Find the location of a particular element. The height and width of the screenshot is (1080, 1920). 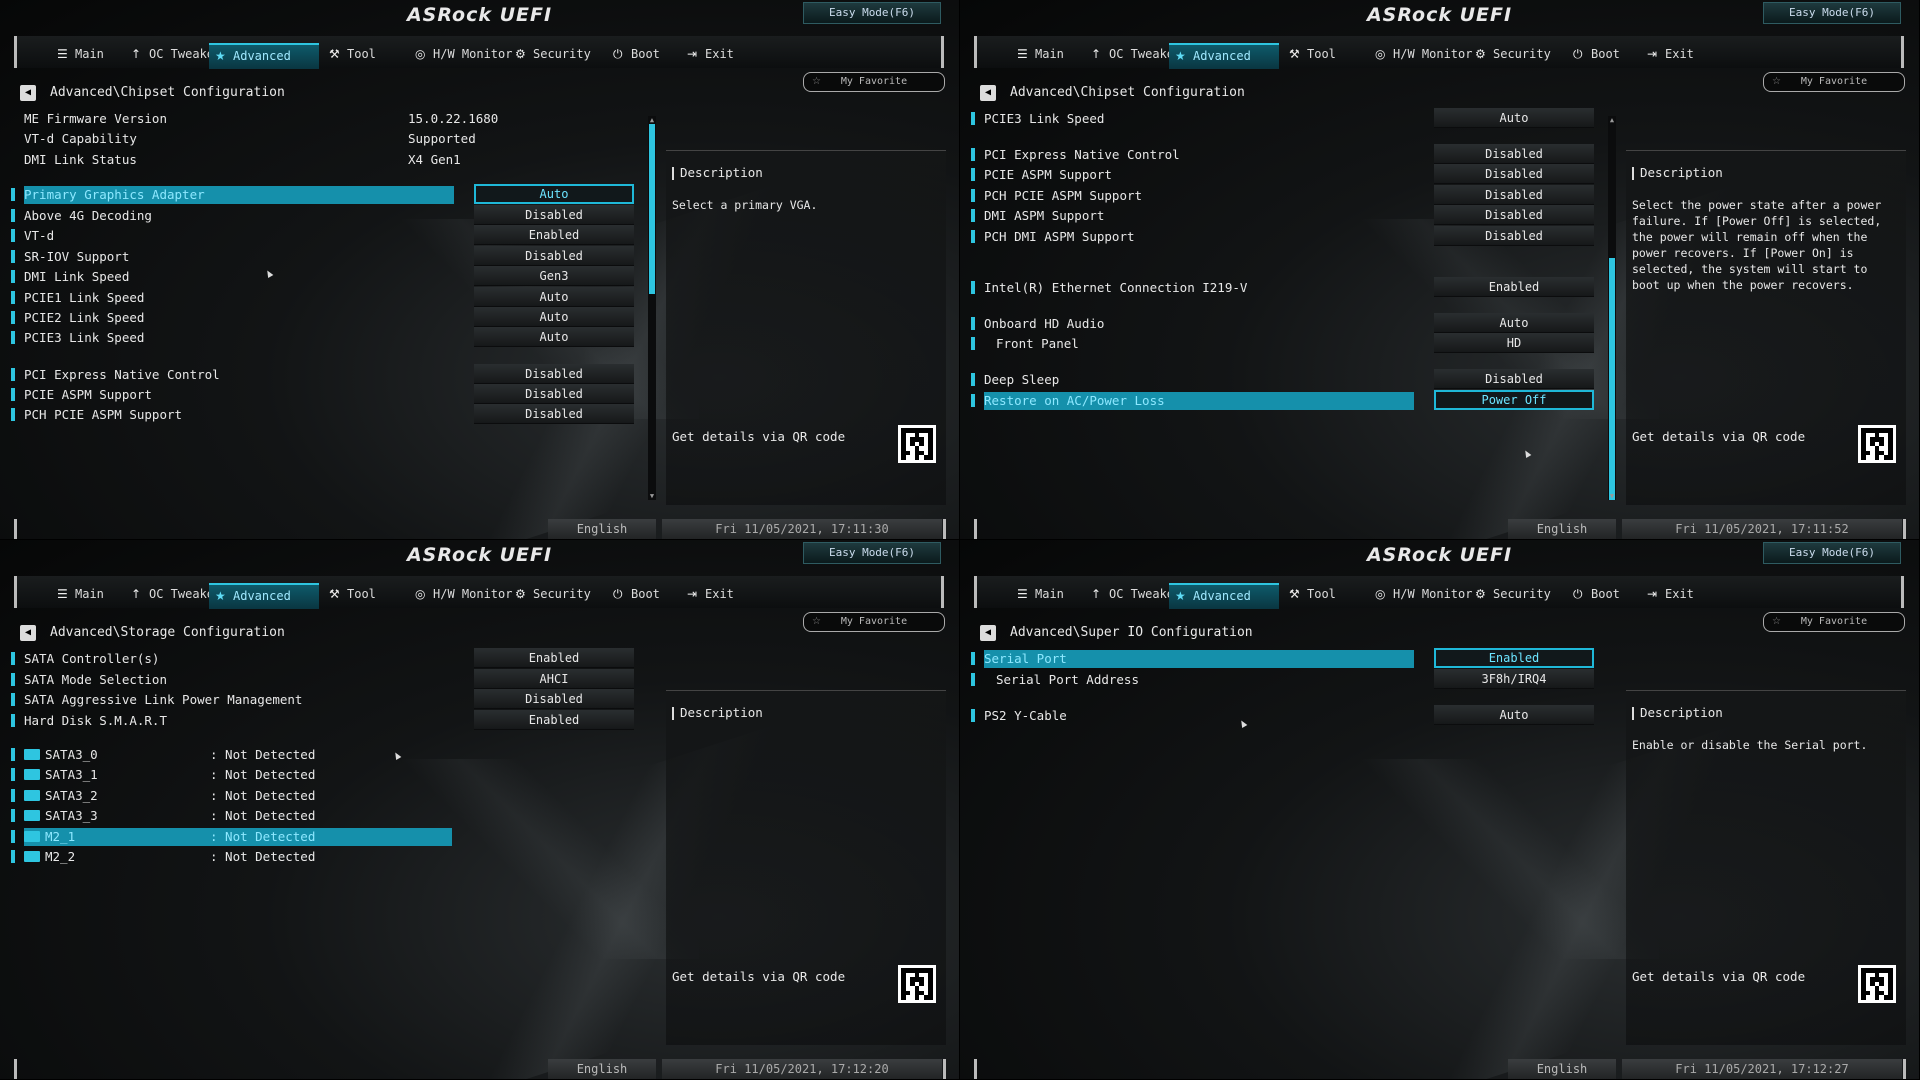

setting-row: DMI Link Speed Gen3 is located at coordinates (330, 276).